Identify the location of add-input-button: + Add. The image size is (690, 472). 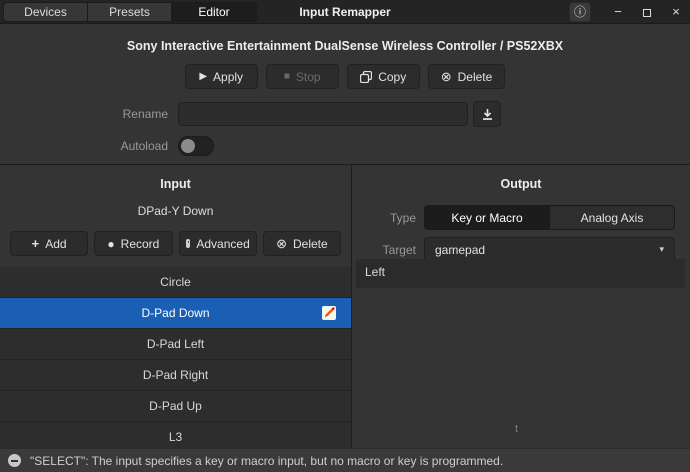
(49, 243).